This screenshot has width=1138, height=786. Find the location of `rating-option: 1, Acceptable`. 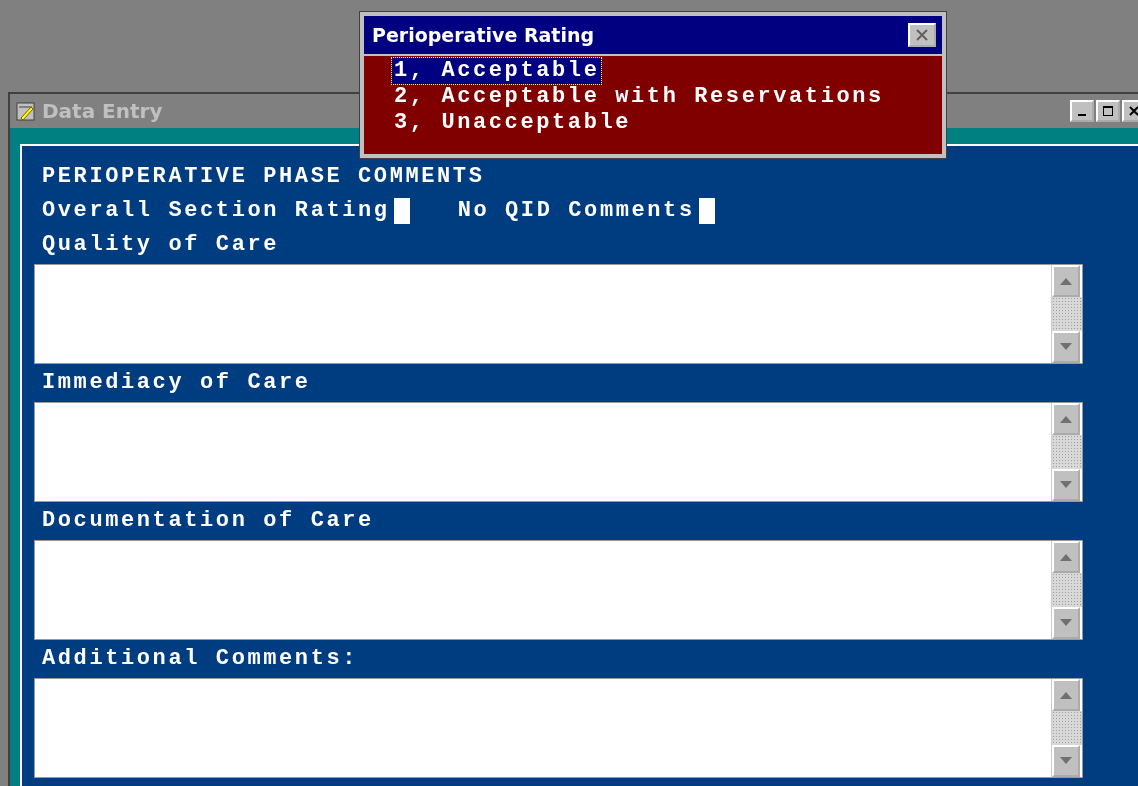

rating-option: 1, Acceptable is located at coordinates (497, 71).